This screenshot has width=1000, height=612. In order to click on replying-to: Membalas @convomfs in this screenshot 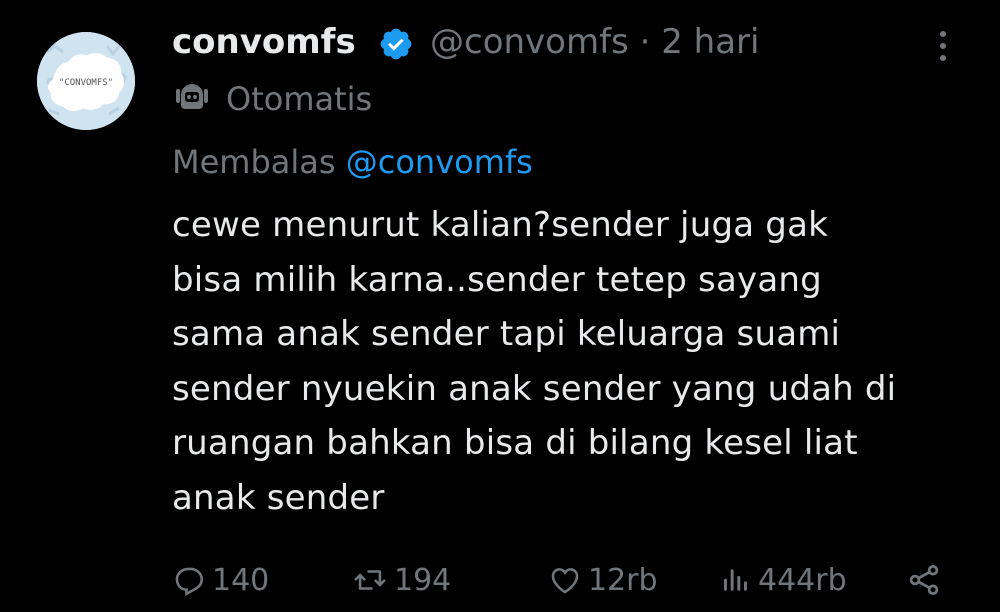, I will do `click(352, 162)`.